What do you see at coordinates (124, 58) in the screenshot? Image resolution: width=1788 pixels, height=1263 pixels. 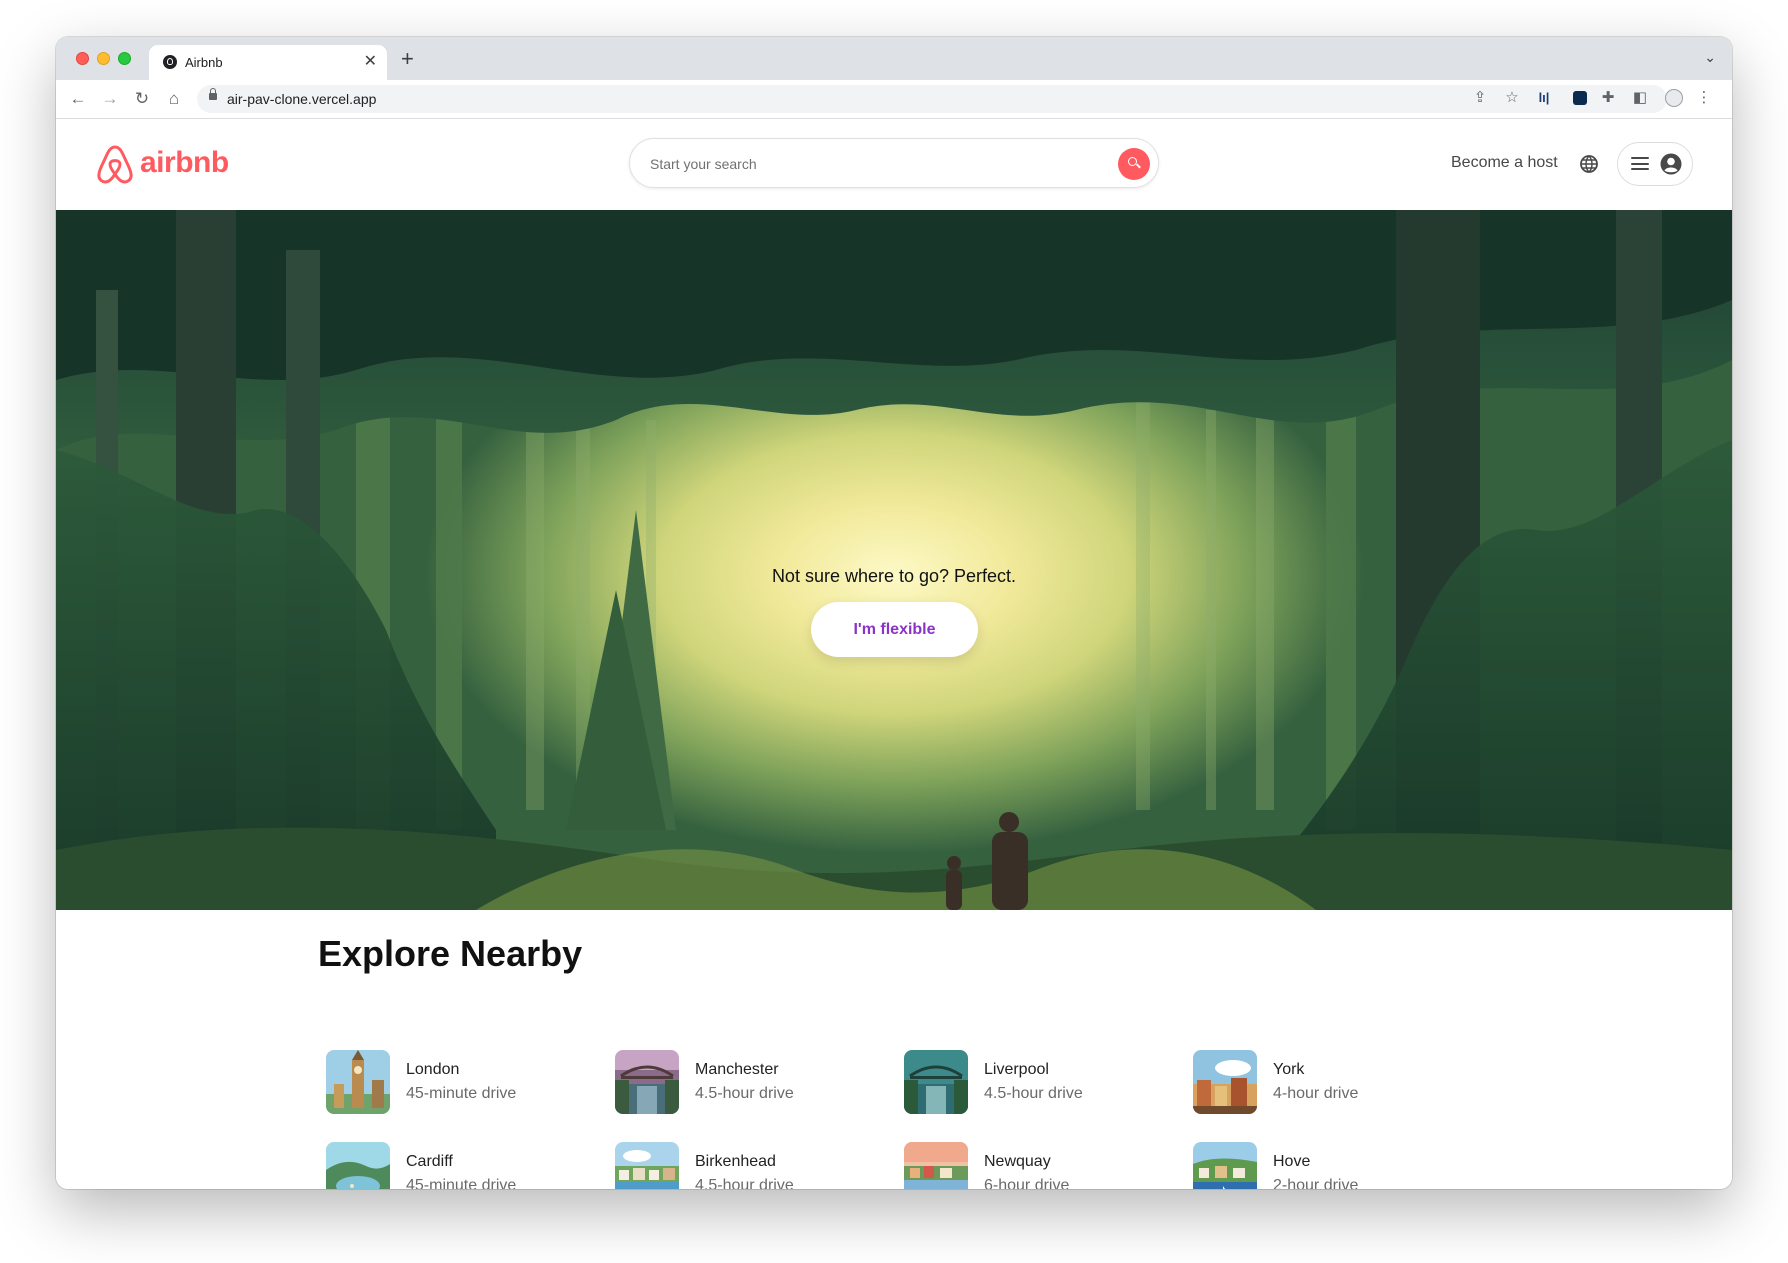 I see `zoom-window-button` at bounding box center [124, 58].